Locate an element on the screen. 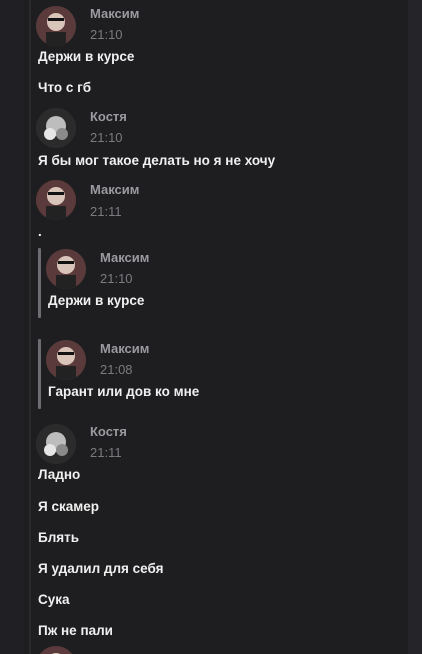  message-text: Что с гб is located at coordinates (65, 87).